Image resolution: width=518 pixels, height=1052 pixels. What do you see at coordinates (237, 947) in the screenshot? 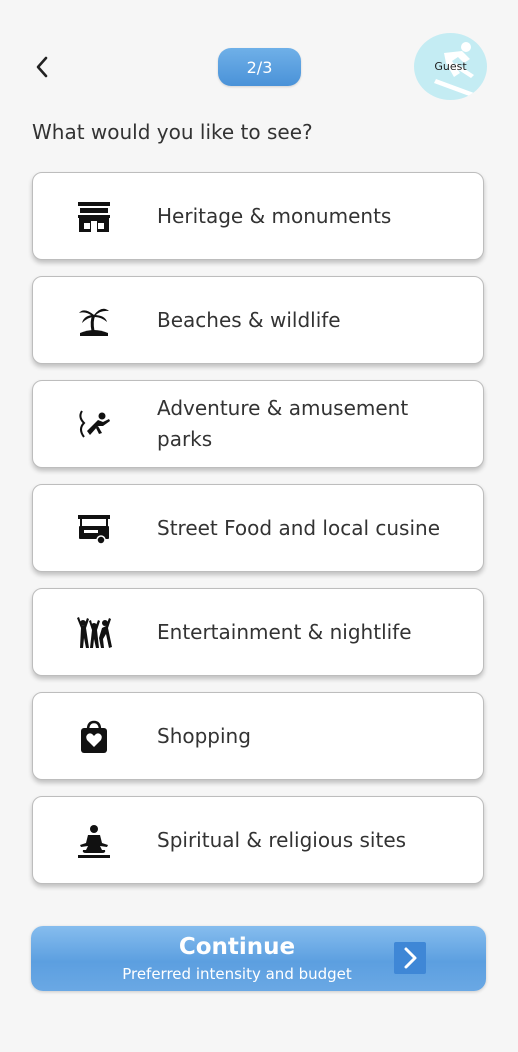
I see `continue-title: Continue` at bounding box center [237, 947].